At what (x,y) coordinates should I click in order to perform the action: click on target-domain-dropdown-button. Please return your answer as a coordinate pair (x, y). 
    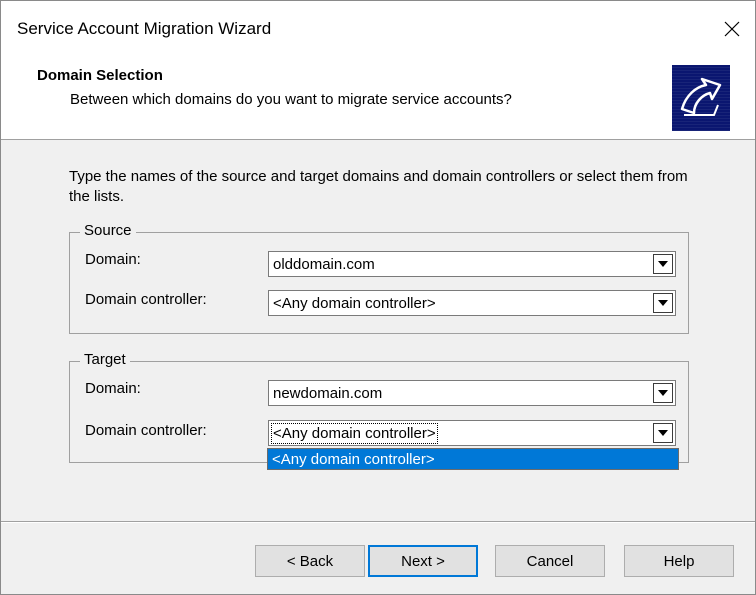
    Looking at the image, I should click on (663, 393).